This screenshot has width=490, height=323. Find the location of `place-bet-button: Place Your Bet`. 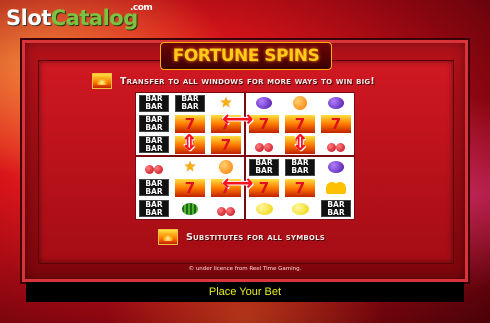

place-bet-button: Place Your Bet is located at coordinates (245, 292).